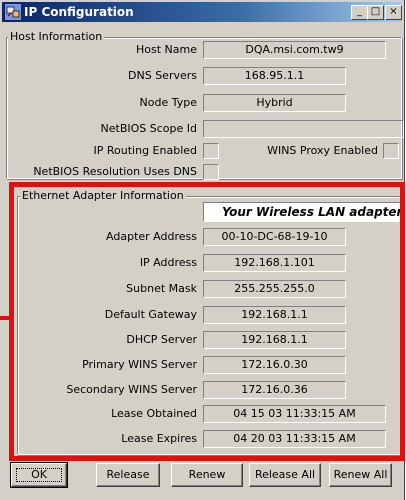 The image size is (406, 500). I want to click on host-info-group-label: Host Information, so click(56, 36).